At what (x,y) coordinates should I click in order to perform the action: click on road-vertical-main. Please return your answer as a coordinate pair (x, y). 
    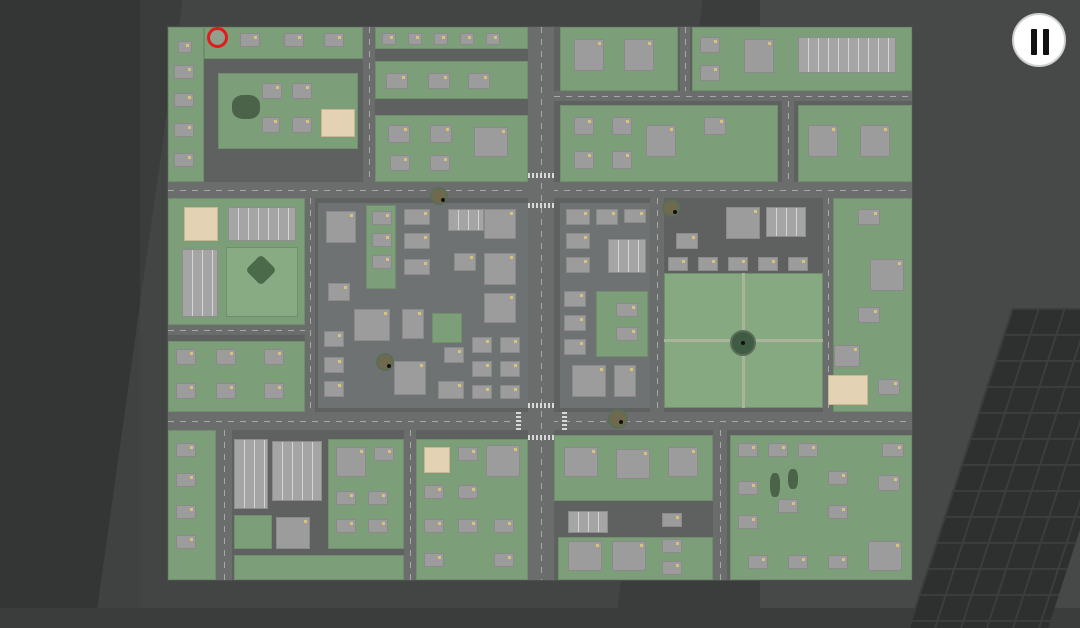
    Looking at the image, I should click on (541, 303).